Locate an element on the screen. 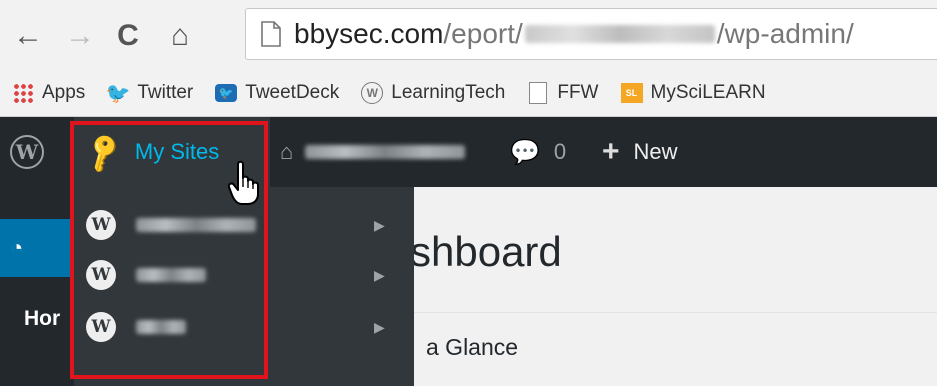 This screenshot has height=386, width=937. tweetdeck-icon: 🐦 is located at coordinates (226, 93).